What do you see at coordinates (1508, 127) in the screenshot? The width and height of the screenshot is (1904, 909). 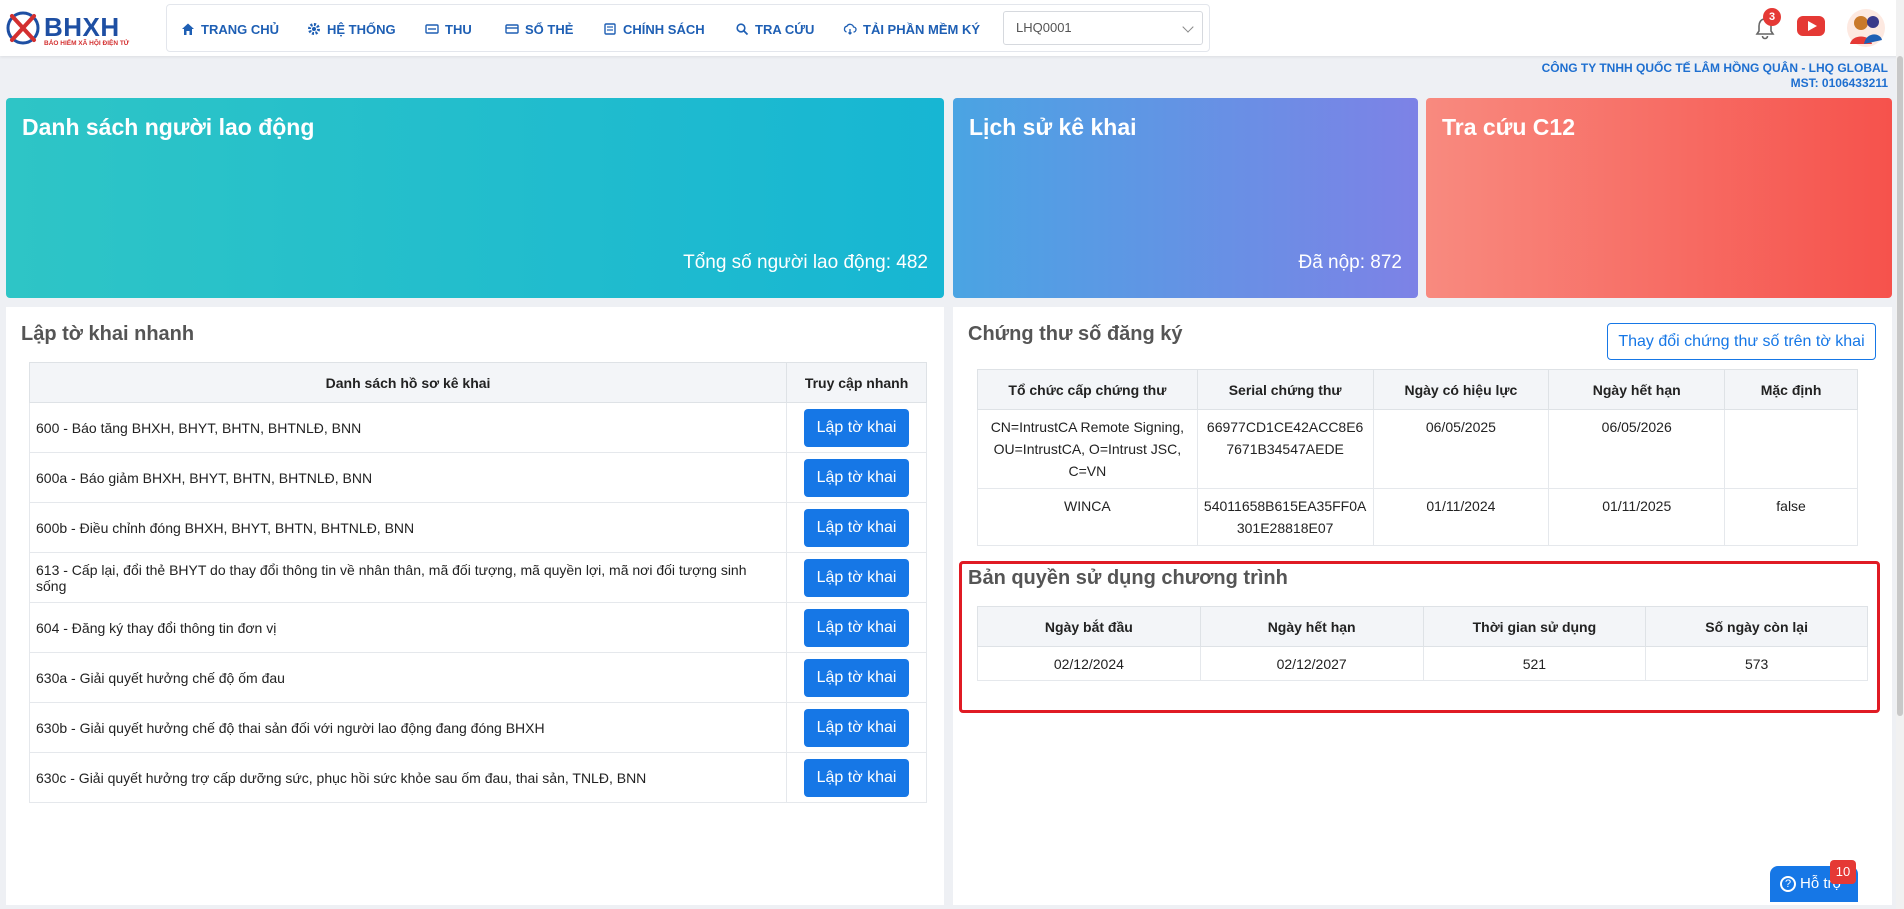 I see `card-title: Tra cứu C12` at bounding box center [1508, 127].